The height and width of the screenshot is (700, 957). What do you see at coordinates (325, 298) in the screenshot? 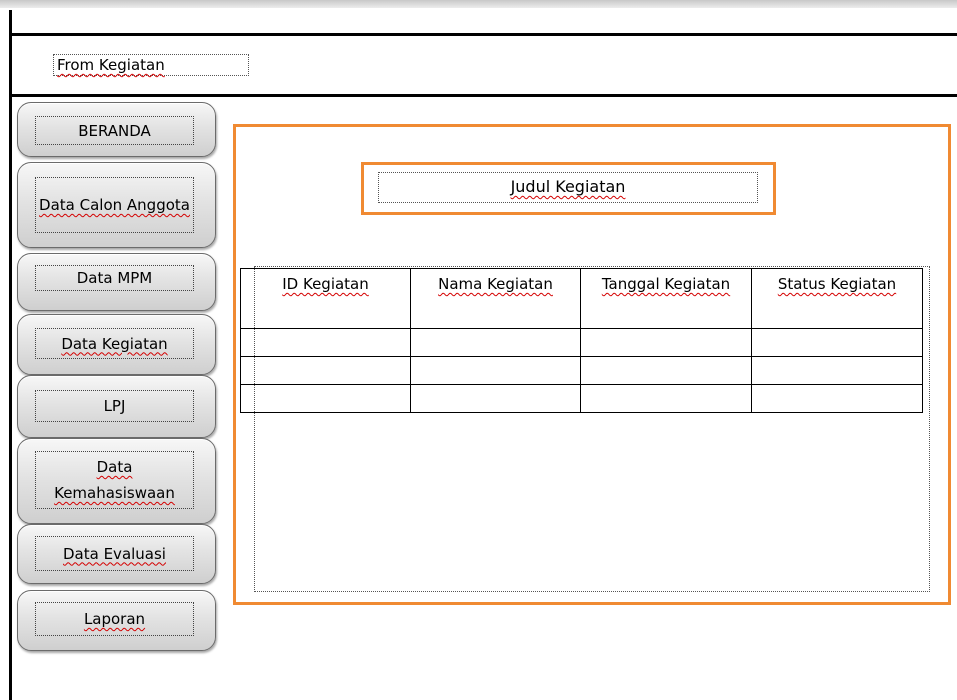
I see `column-header-id-kegiatan: ID Kegiatan` at bounding box center [325, 298].